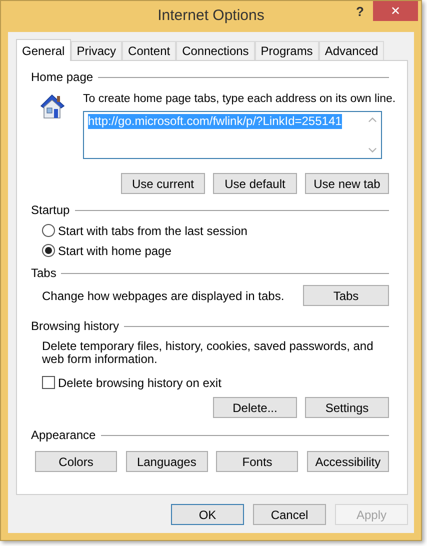 The image size is (427, 546). What do you see at coordinates (289, 514) in the screenshot?
I see `dialog-button: Cancel` at bounding box center [289, 514].